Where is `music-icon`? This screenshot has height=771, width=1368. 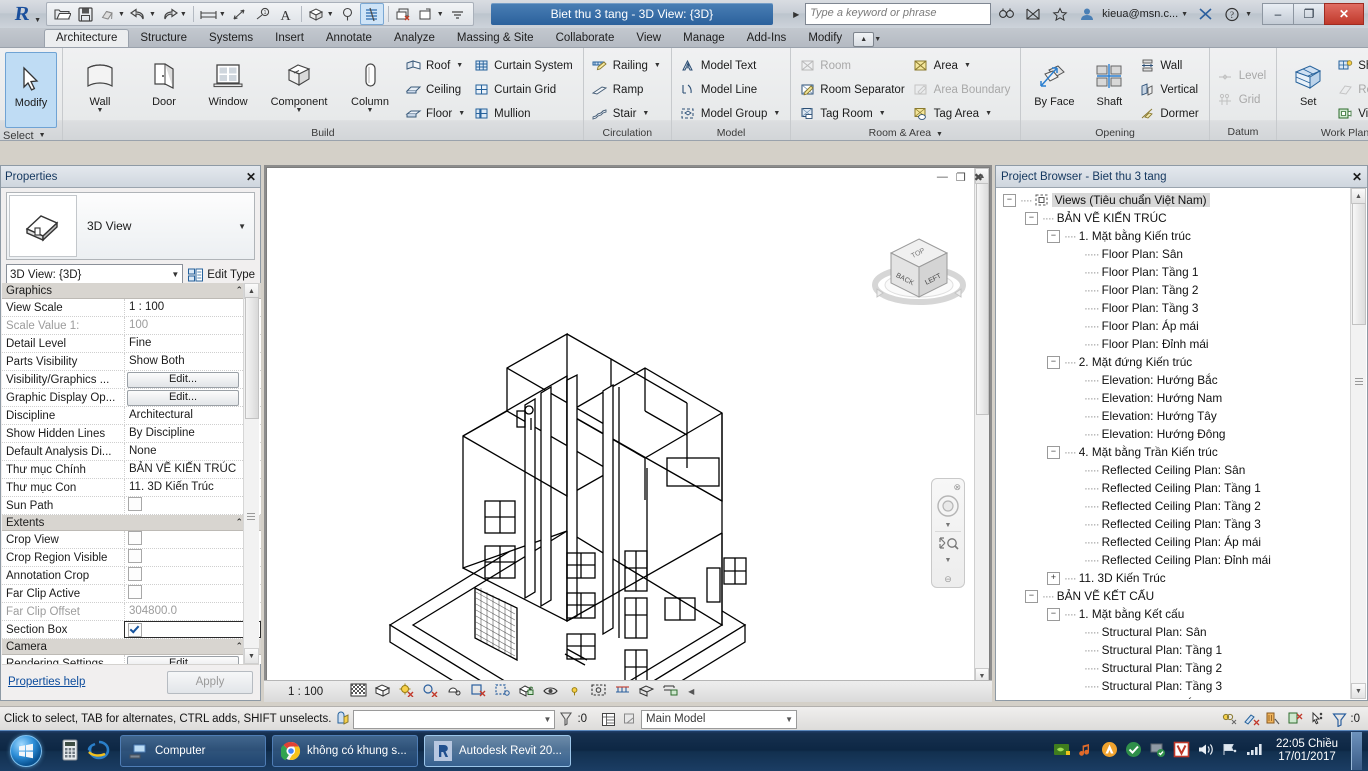 music-icon is located at coordinates (1086, 751).